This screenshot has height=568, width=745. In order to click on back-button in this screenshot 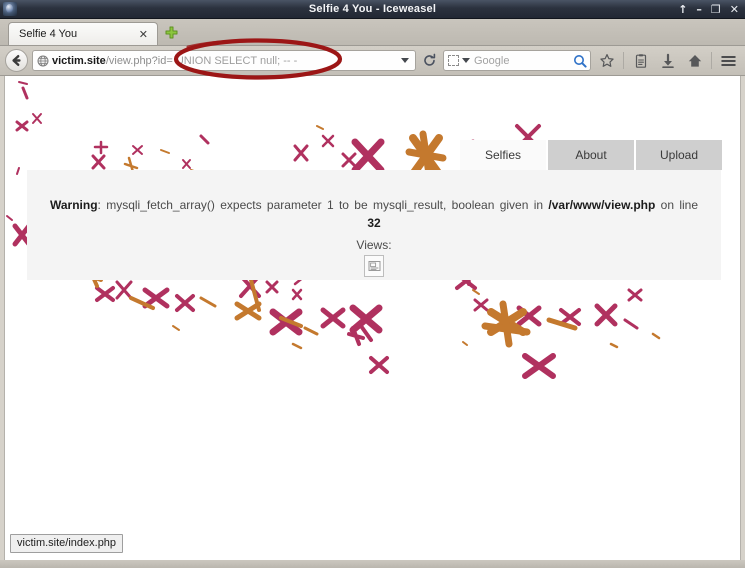, I will do `click(16, 60)`.